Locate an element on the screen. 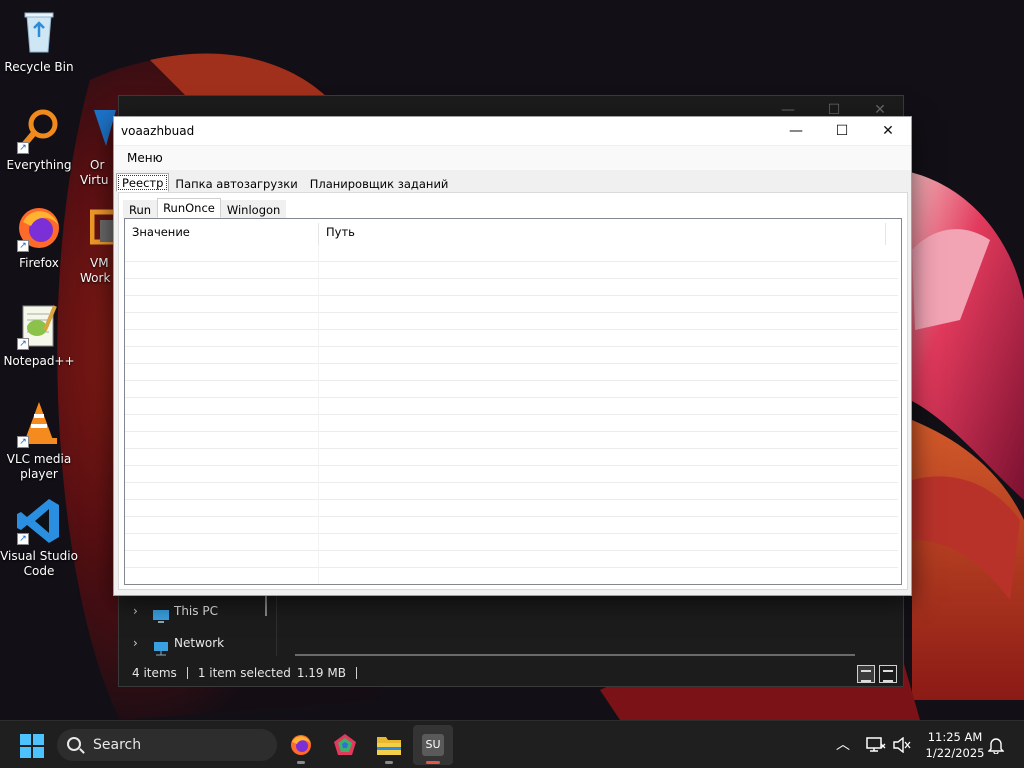 Image resolution: width=1024 pixels, height=768 pixels. su-app-icon: SU is located at coordinates (433, 745).